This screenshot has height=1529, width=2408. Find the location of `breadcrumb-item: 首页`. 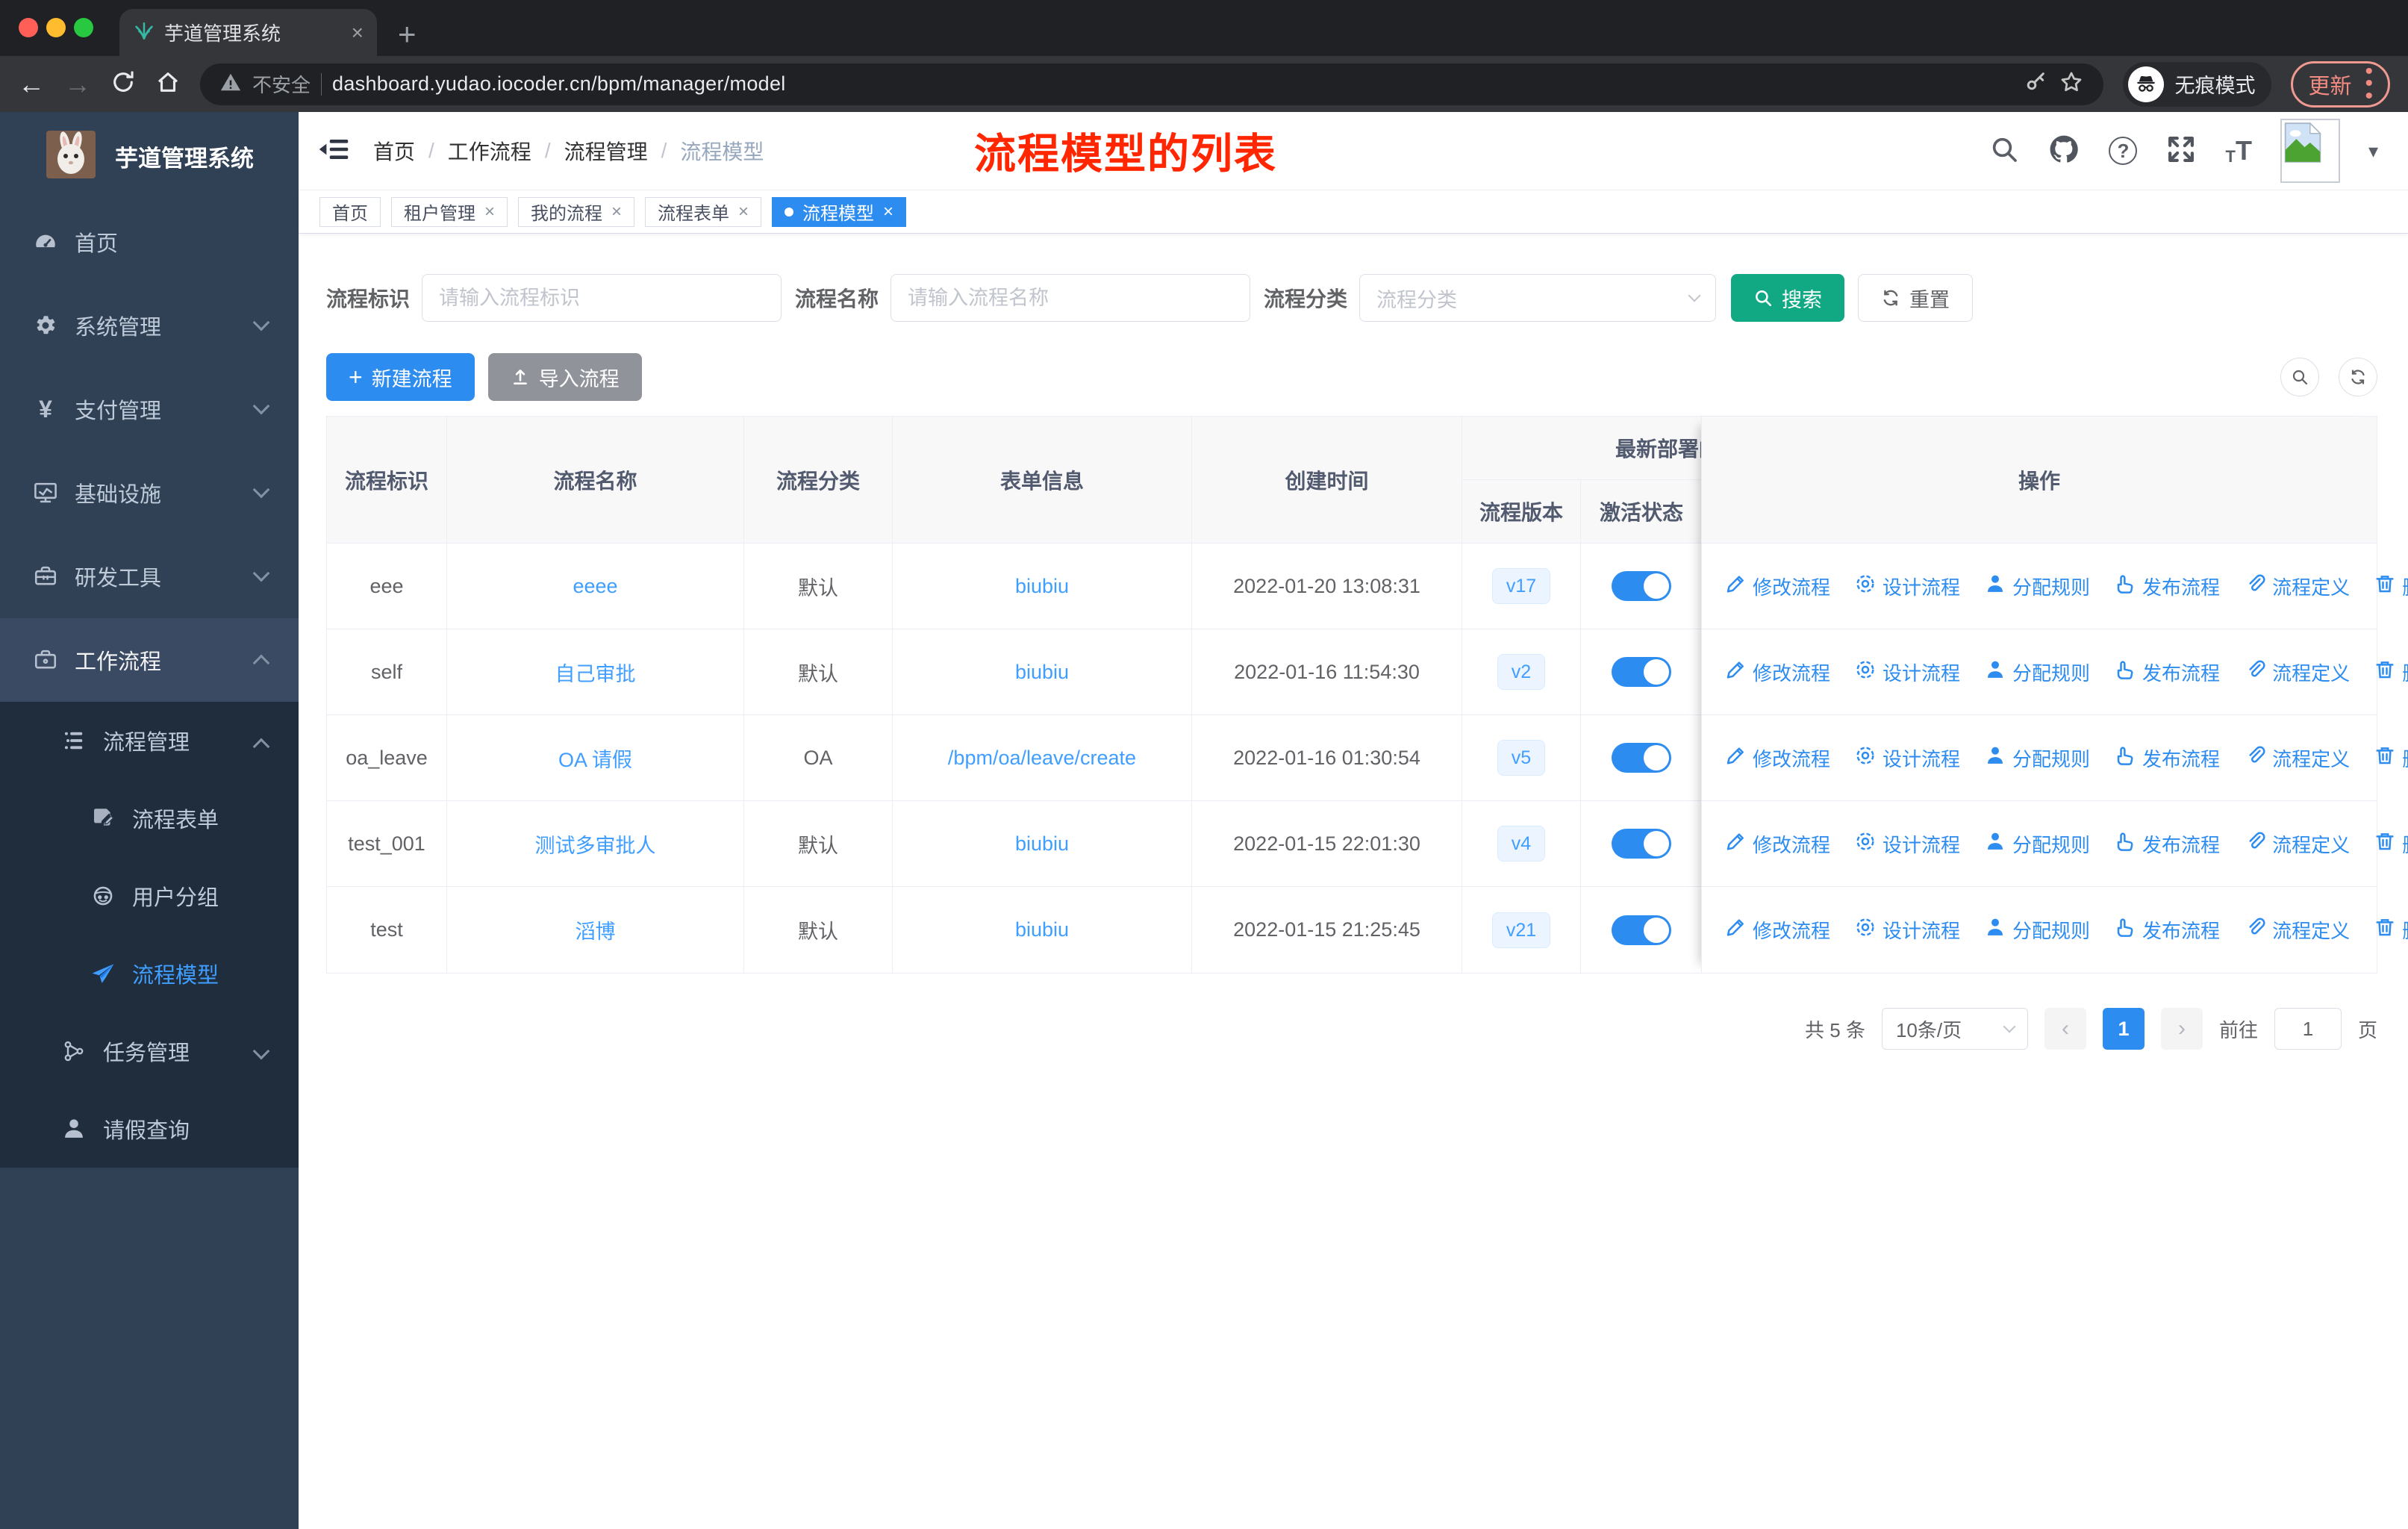

breadcrumb-item: 首页 is located at coordinates (394, 151).